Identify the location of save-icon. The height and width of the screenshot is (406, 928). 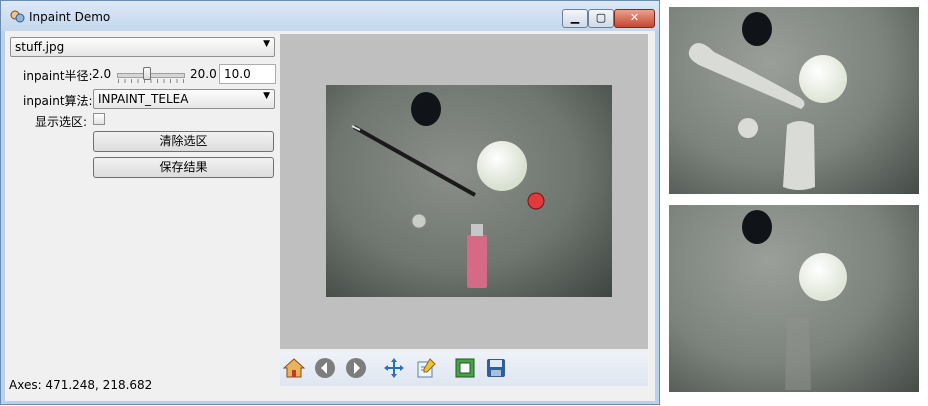
(496, 368).